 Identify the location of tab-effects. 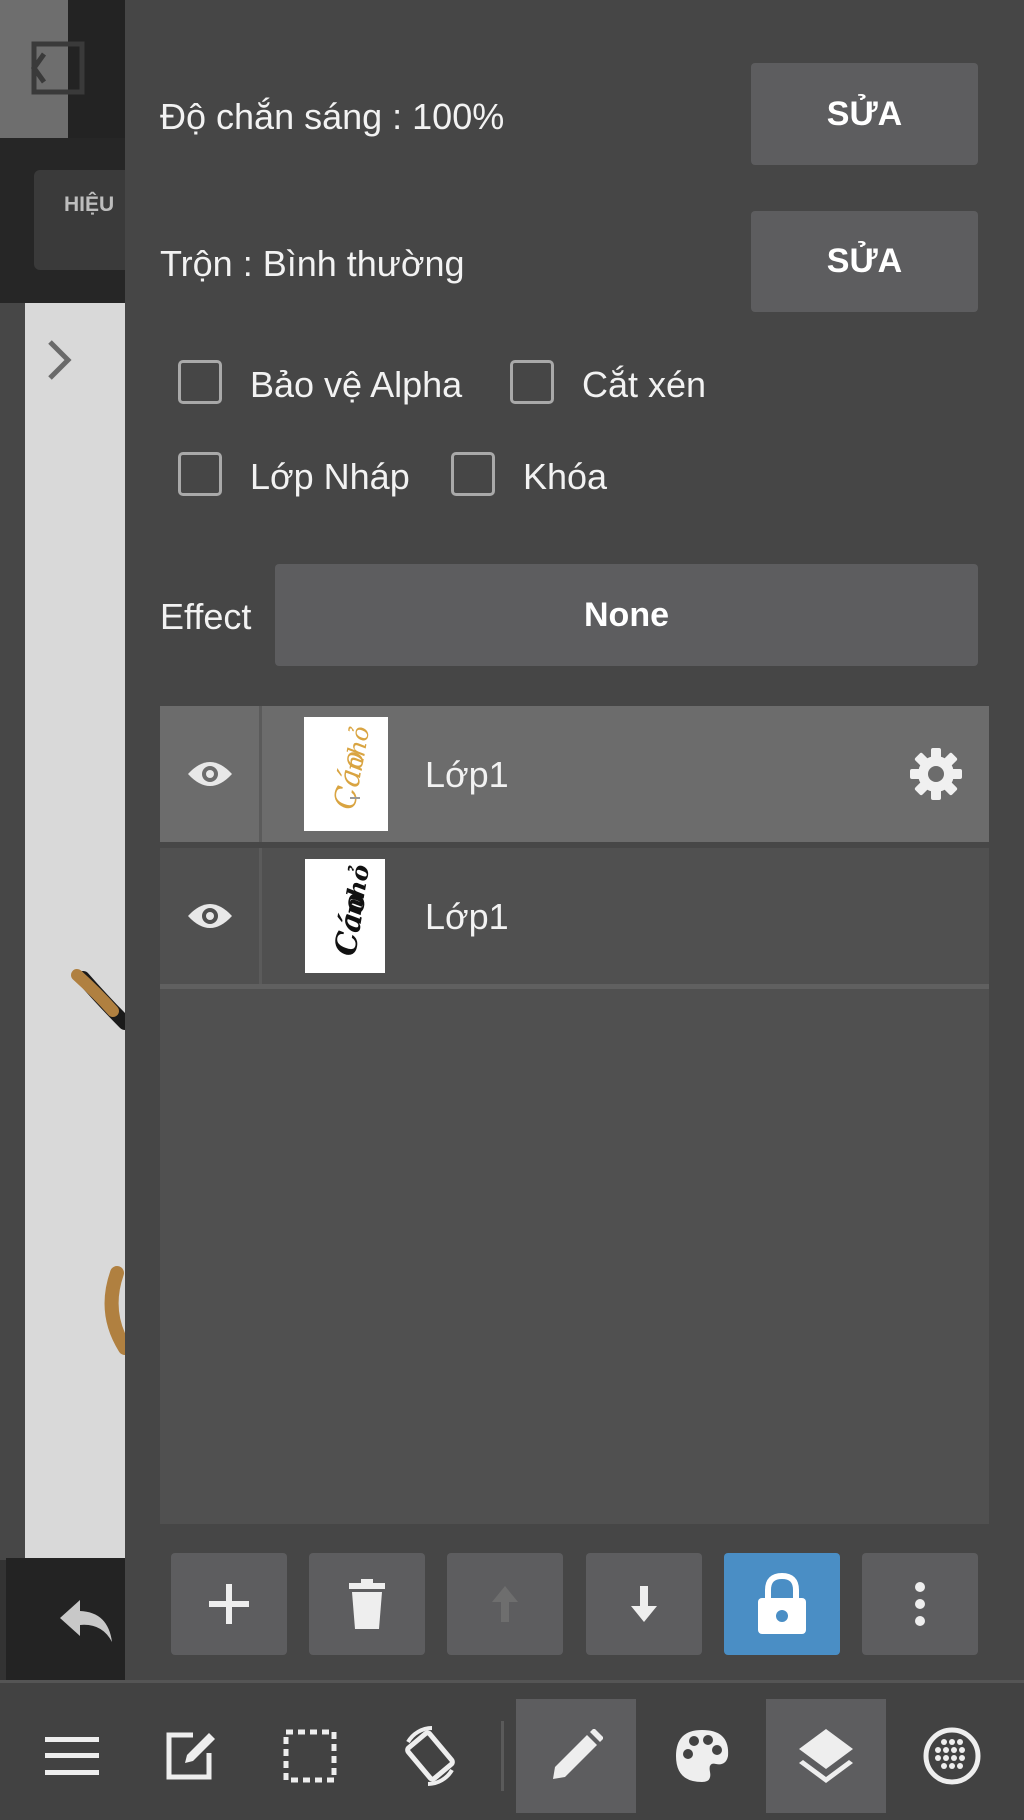
(84, 220).